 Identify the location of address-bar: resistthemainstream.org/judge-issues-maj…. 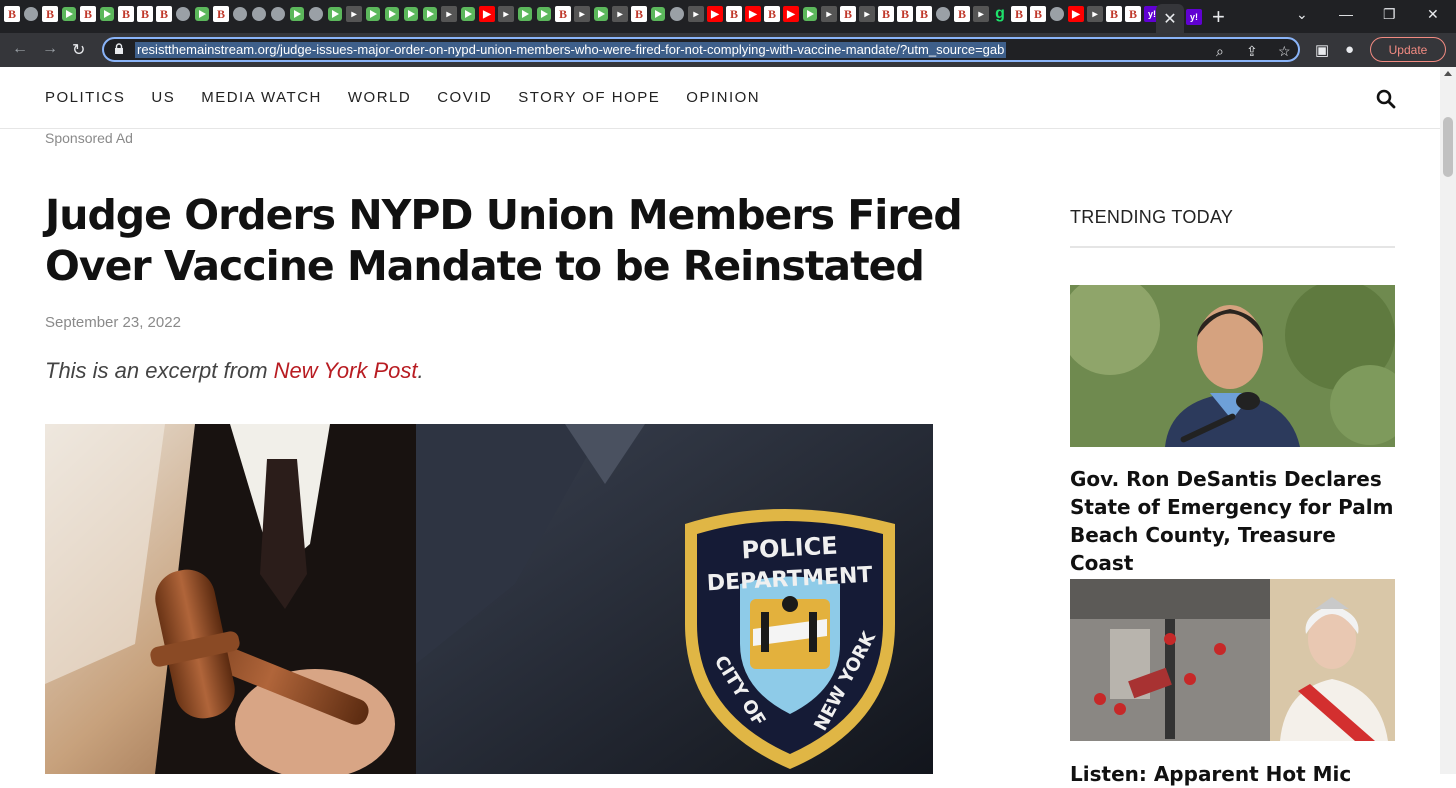
(701, 49).